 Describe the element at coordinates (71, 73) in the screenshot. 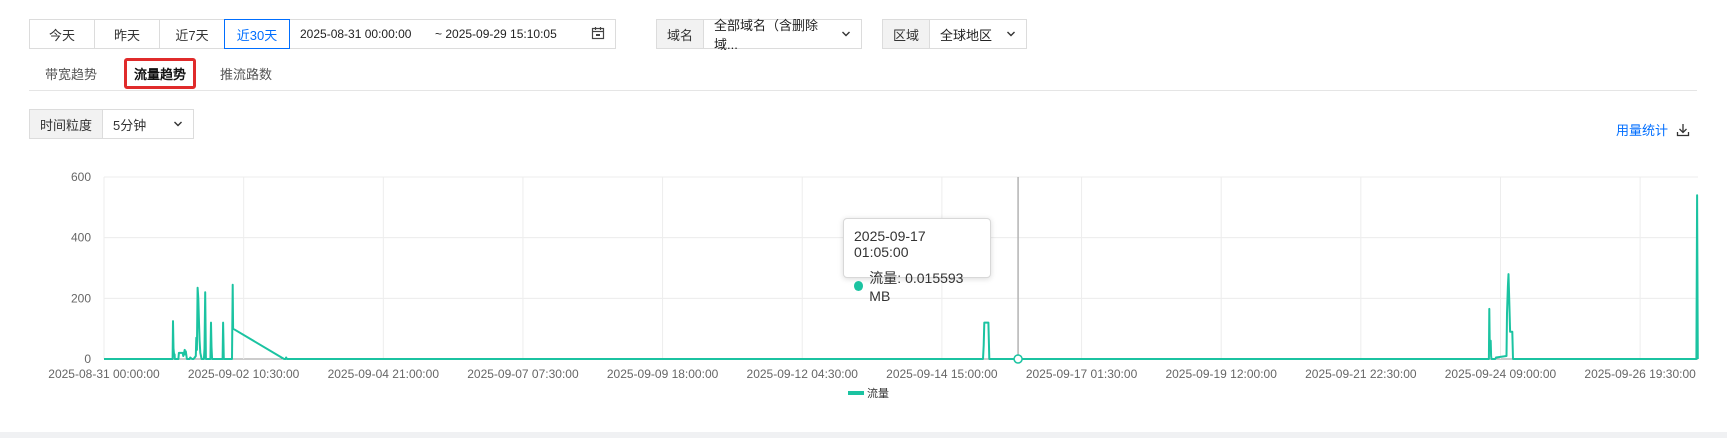

I see `tab-bandwidth-trend: 带宽趋势` at that location.